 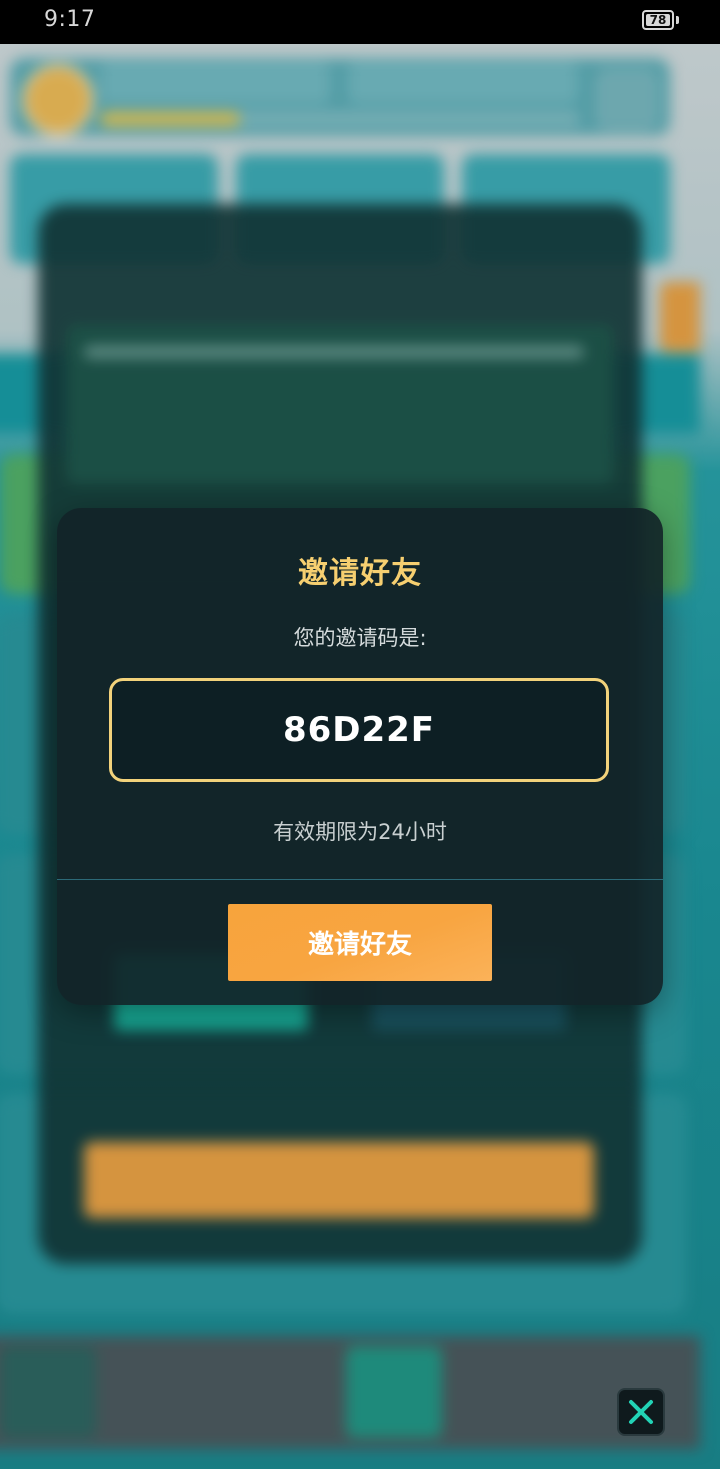 I want to click on close-icon, so click(x=641, y=1412).